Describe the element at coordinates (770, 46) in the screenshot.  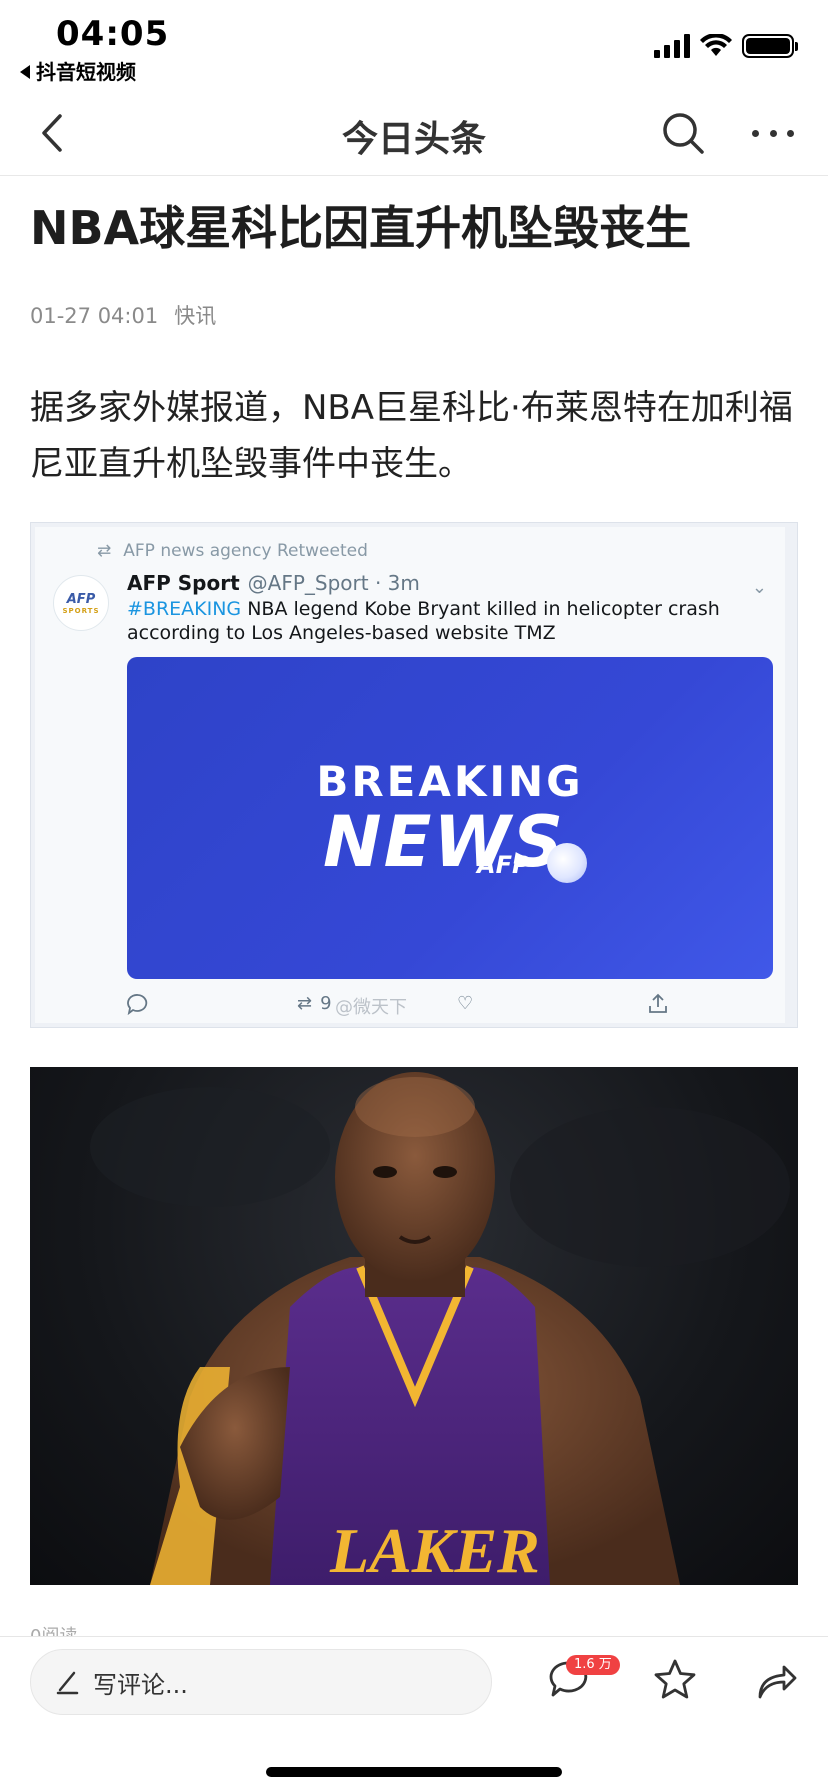
I see `battery-icon` at that location.